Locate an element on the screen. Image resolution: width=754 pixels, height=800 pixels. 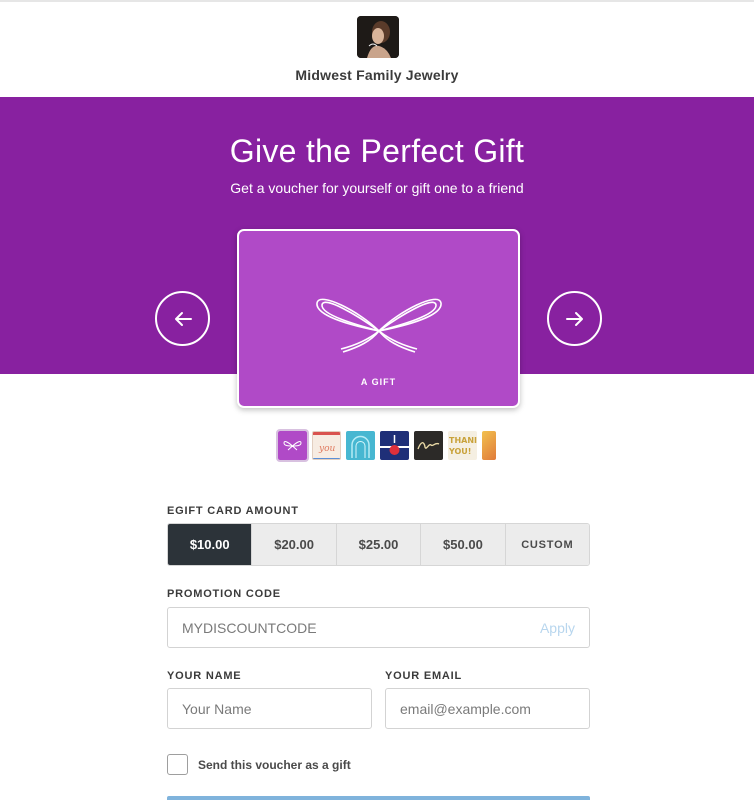
script-thanks-icon is located at coordinates (428, 446).